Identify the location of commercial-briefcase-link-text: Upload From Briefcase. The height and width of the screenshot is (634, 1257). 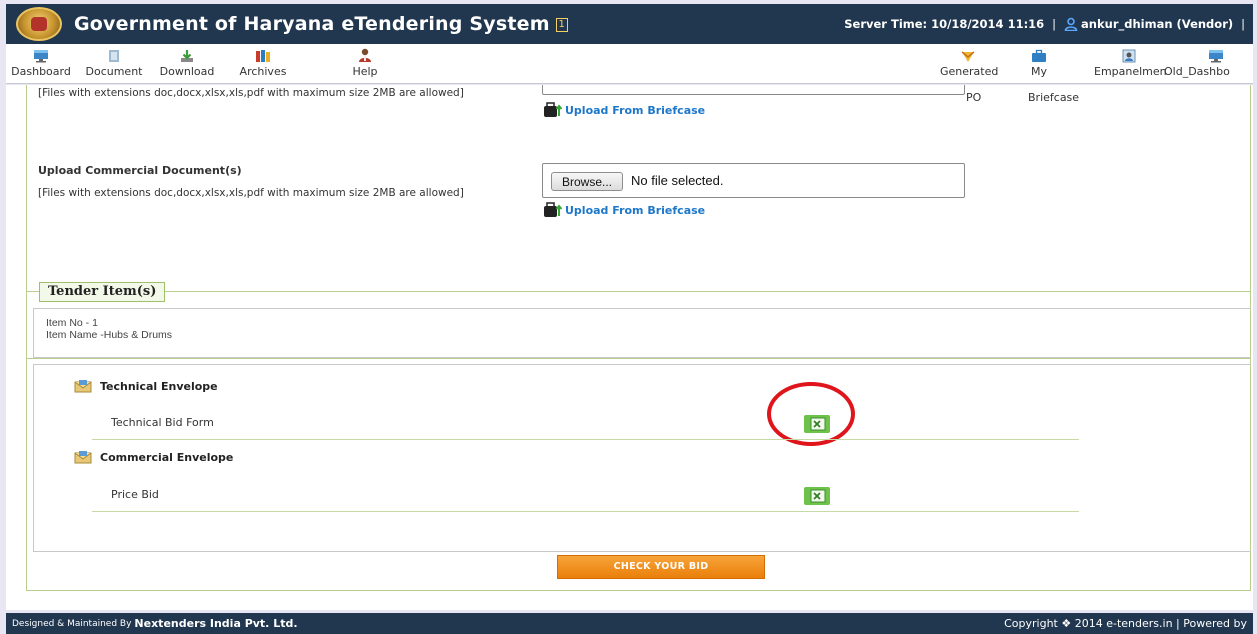
(635, 210).